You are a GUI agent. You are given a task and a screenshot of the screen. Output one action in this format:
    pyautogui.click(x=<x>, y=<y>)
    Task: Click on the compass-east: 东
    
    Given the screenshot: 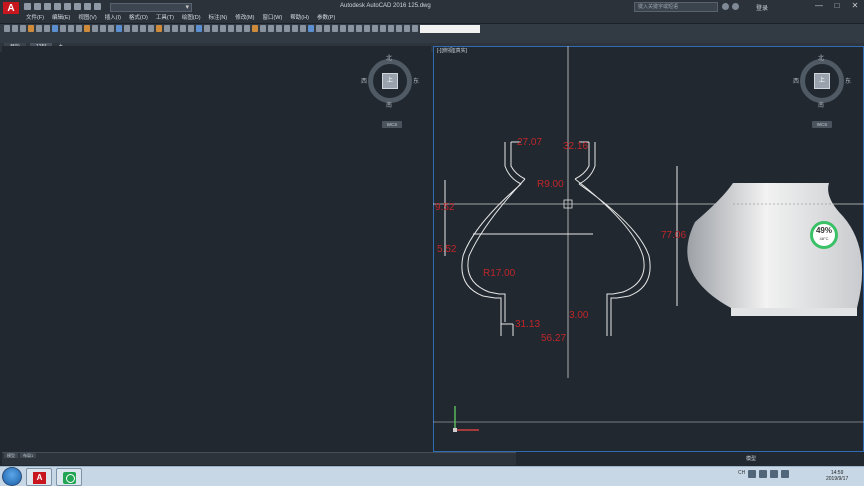 What is the action you would take?
    pyautogui.click(x=848, y=80)
    